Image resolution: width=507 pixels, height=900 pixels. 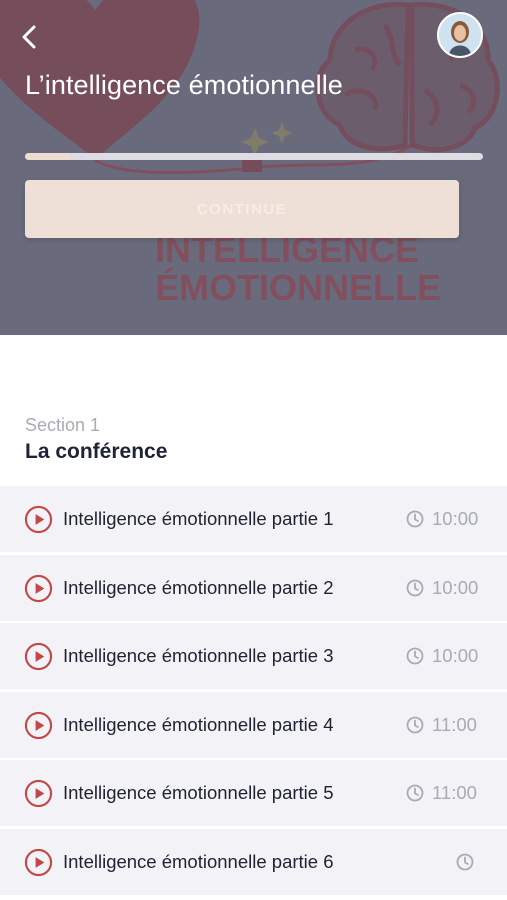 I want to click on section-title: La conférence, so click(x=96, y=451).